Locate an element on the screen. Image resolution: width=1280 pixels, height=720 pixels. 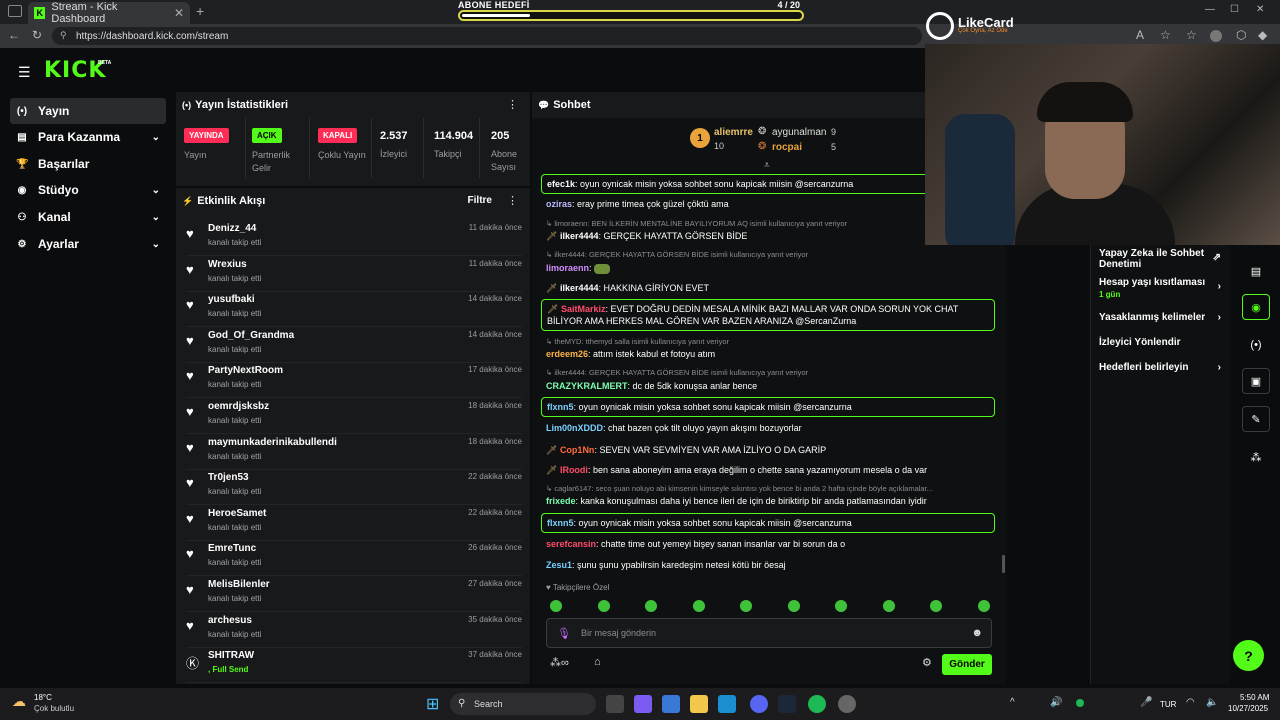
discord-icon is located at coordinates (759, 704).